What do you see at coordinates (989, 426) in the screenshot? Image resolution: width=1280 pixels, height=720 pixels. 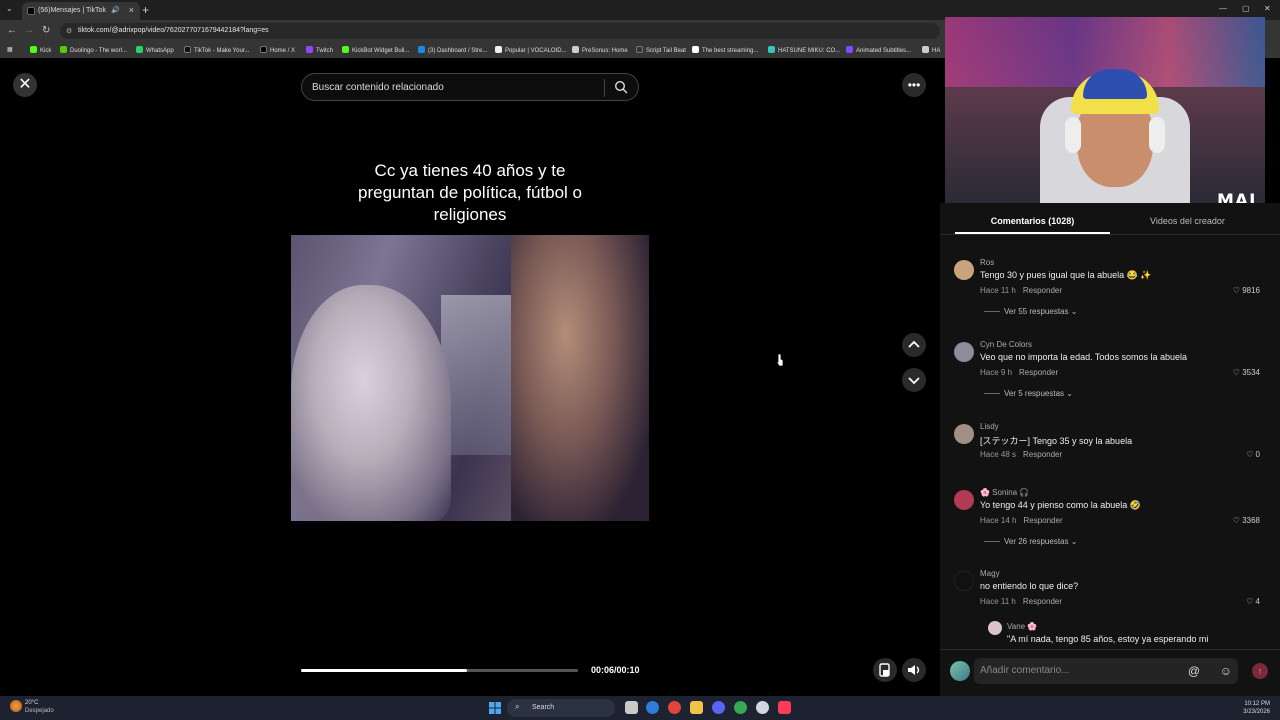 I see `comment-user: Lisdy` at bounding box center [989, 426].